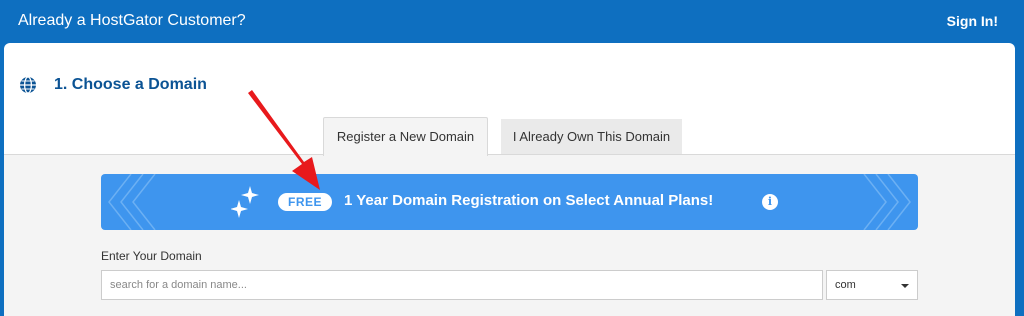  I want to click on tld-selected-value: com, so click(845, 285).